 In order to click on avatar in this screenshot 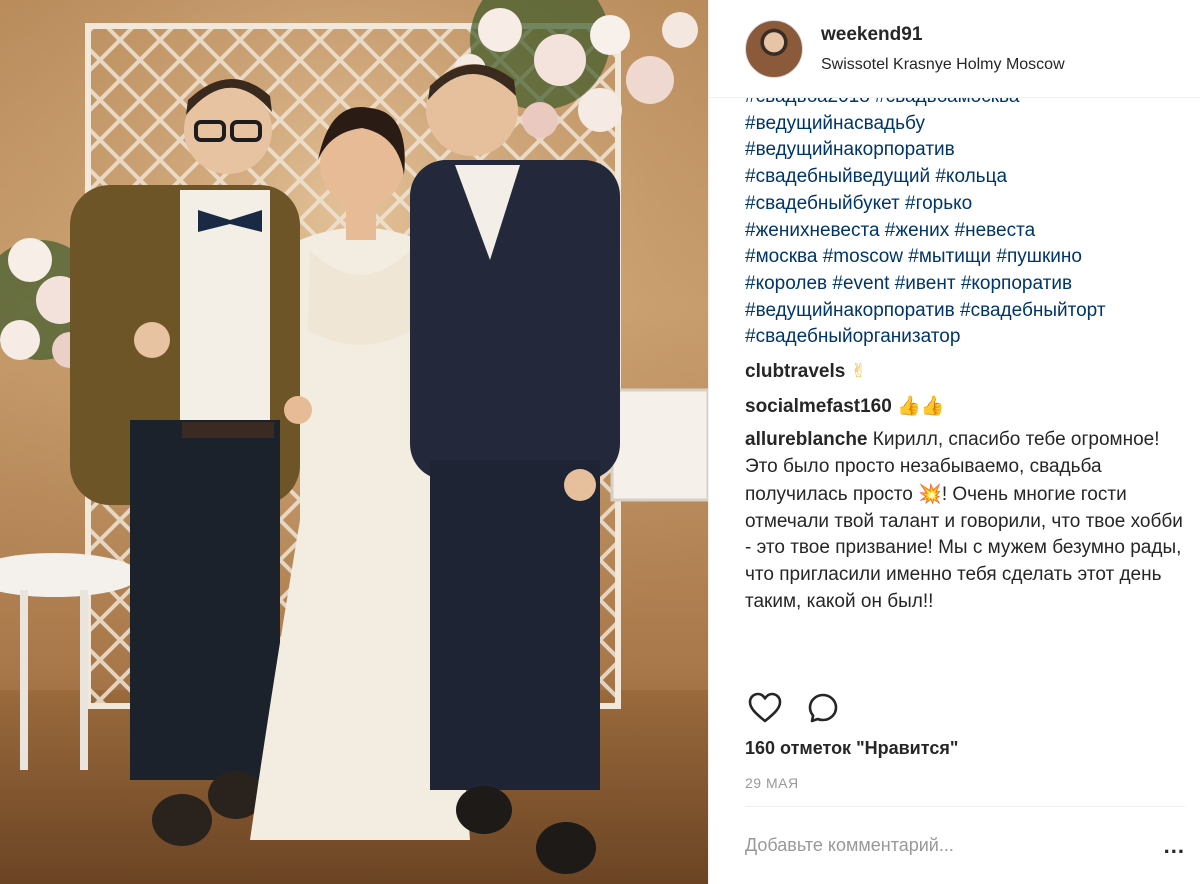, I will do `click(774, 48)`.